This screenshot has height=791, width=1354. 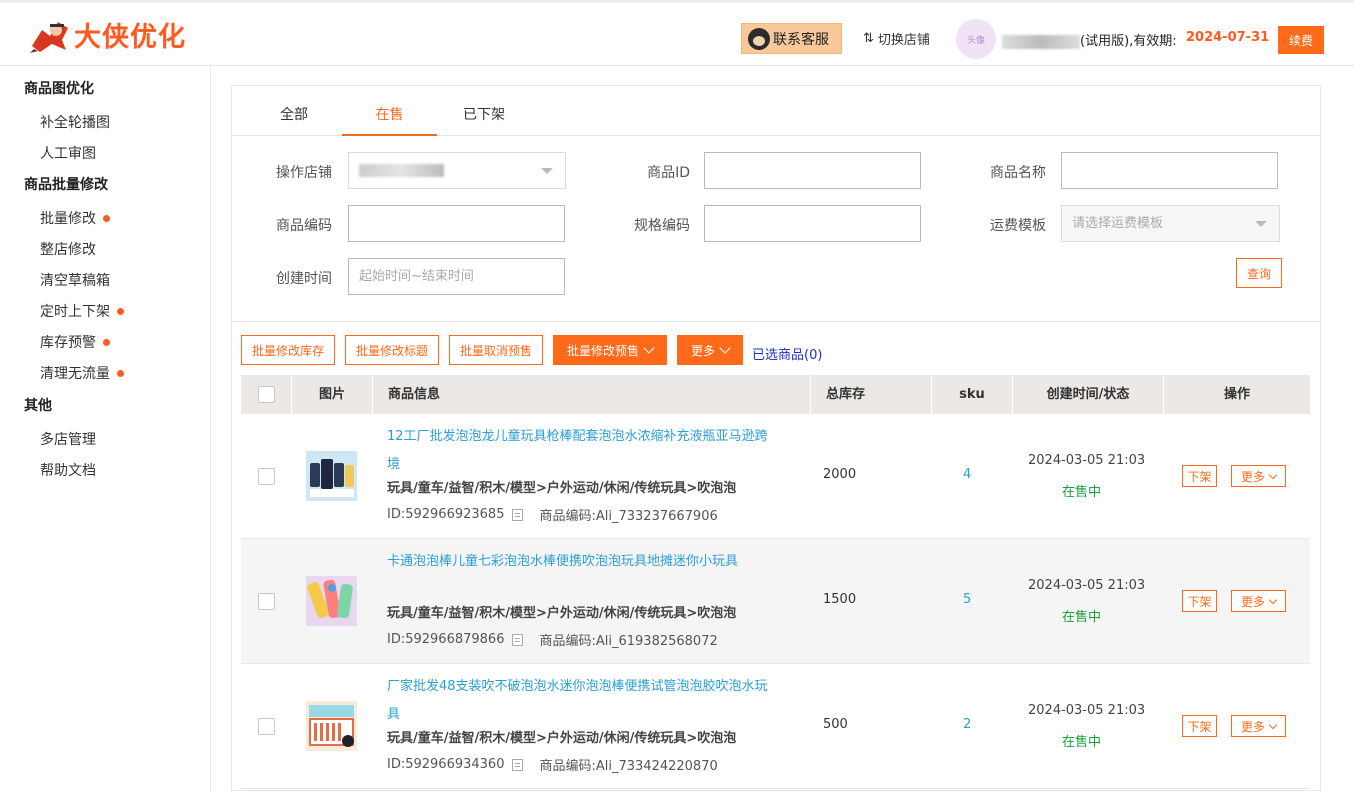 What do you see at coordinates (776, 321) in the screenshot?
I see `section-divider` at bounding box center [776, 321].